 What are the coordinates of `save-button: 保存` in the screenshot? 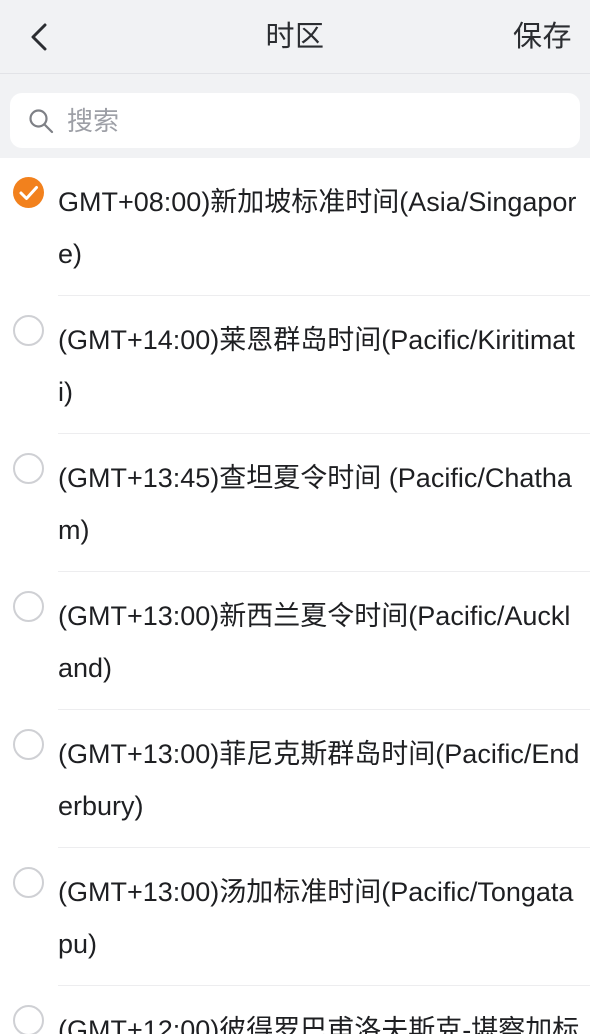 It's located at (542, 37).